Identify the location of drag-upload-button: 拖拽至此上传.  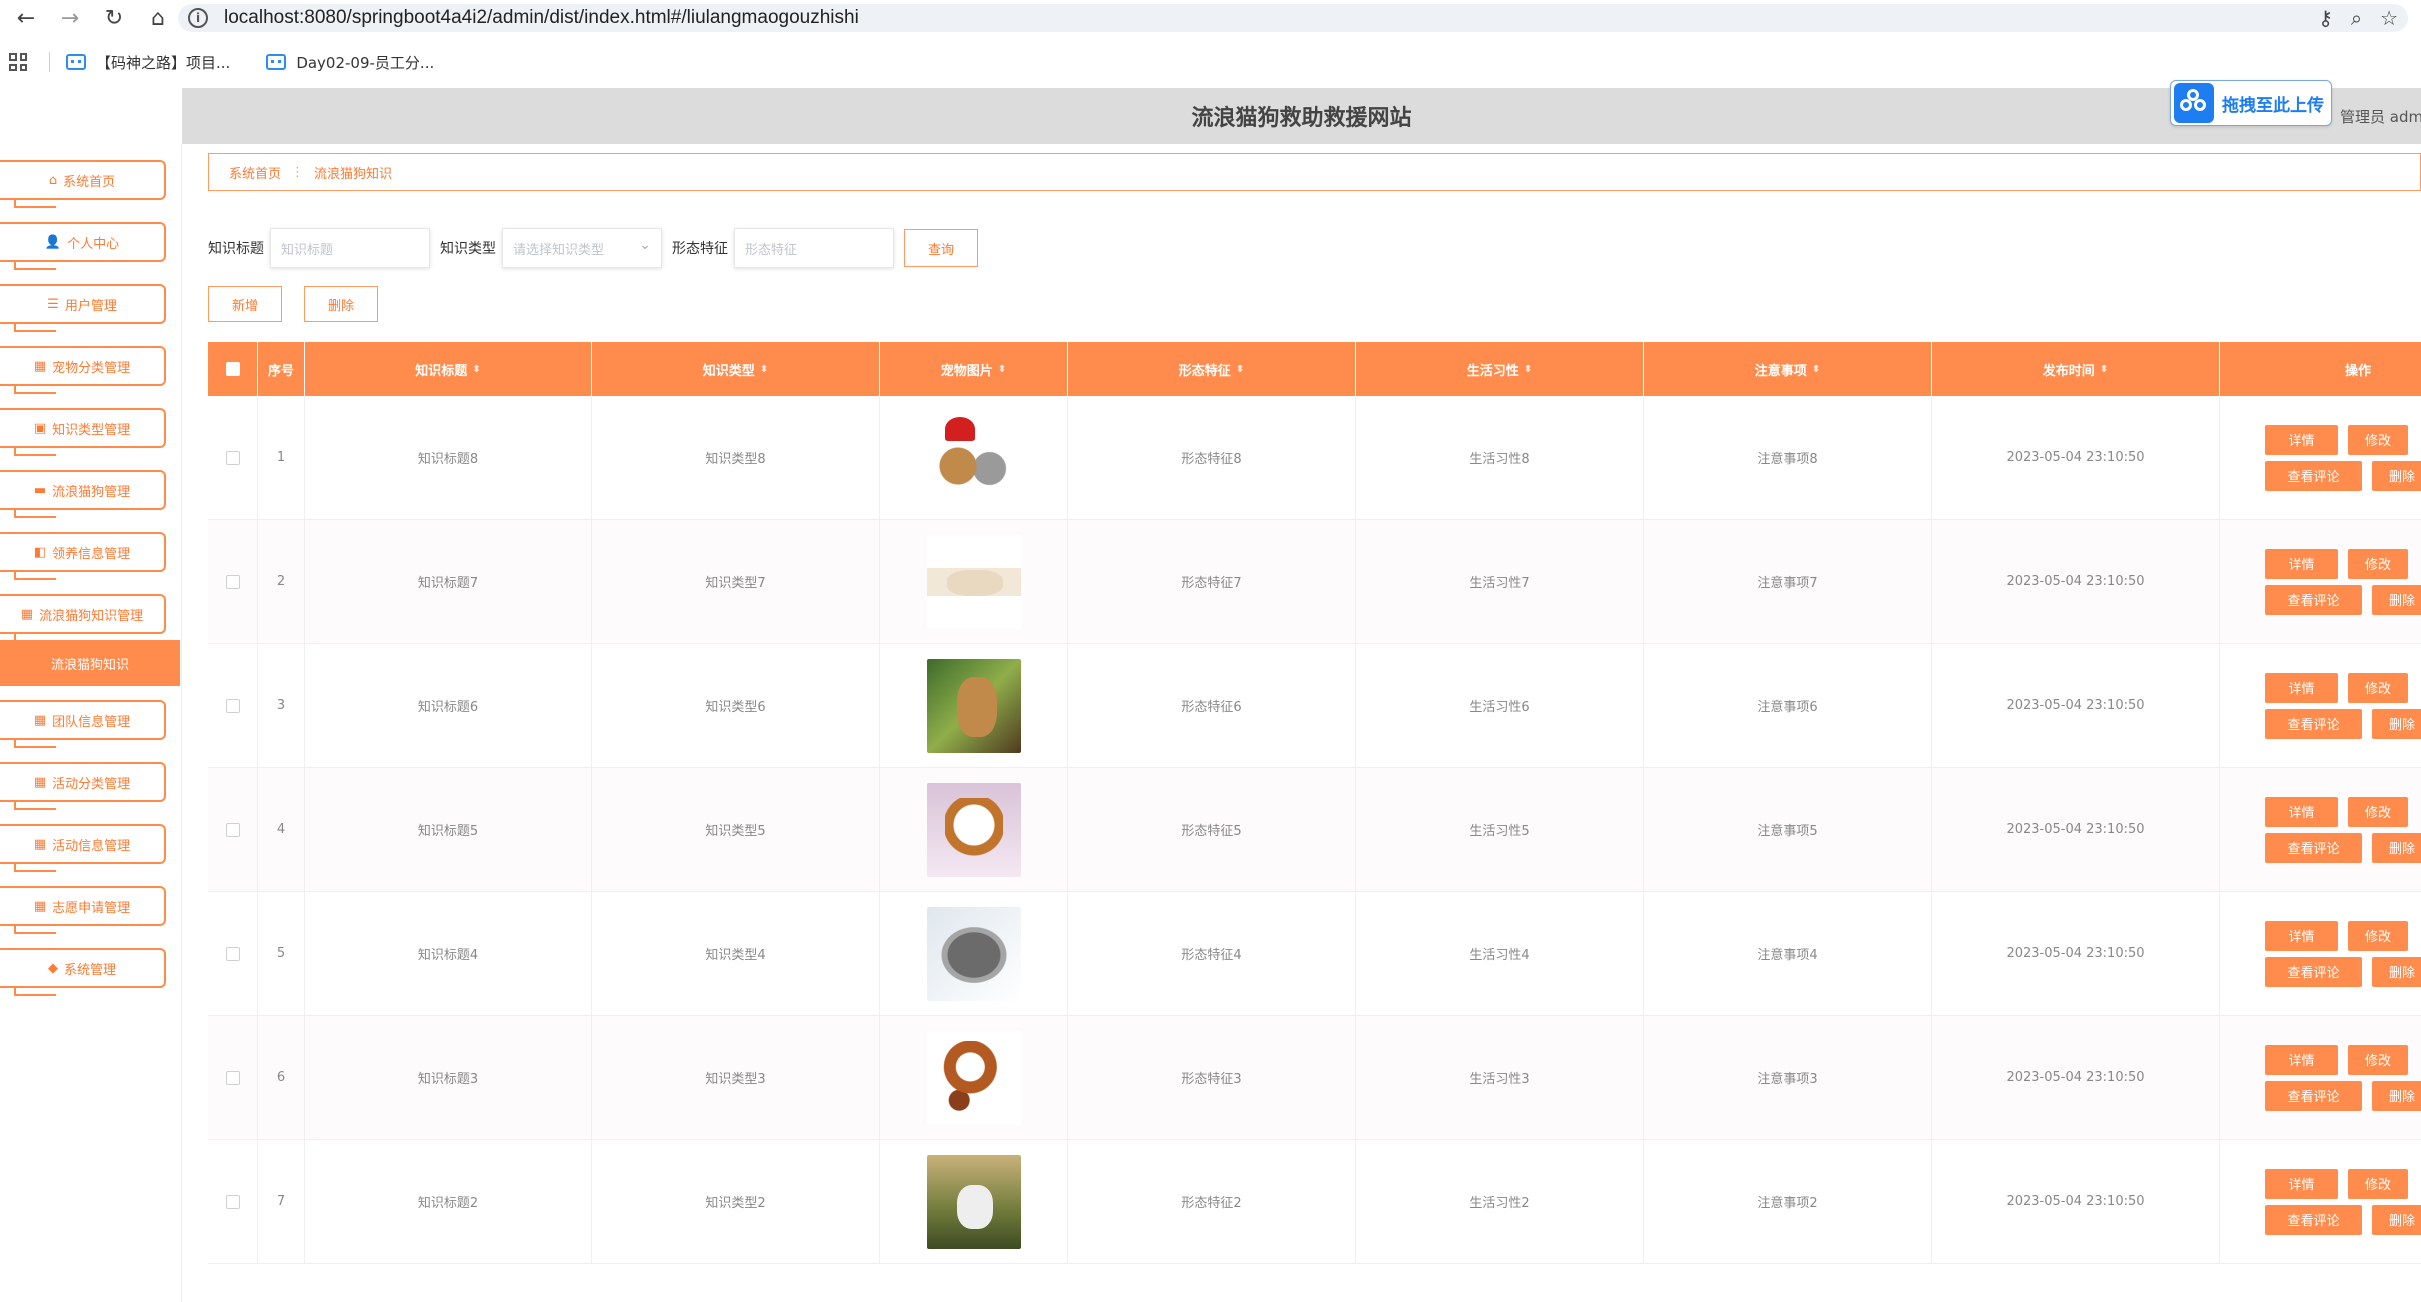
(2251, 103).